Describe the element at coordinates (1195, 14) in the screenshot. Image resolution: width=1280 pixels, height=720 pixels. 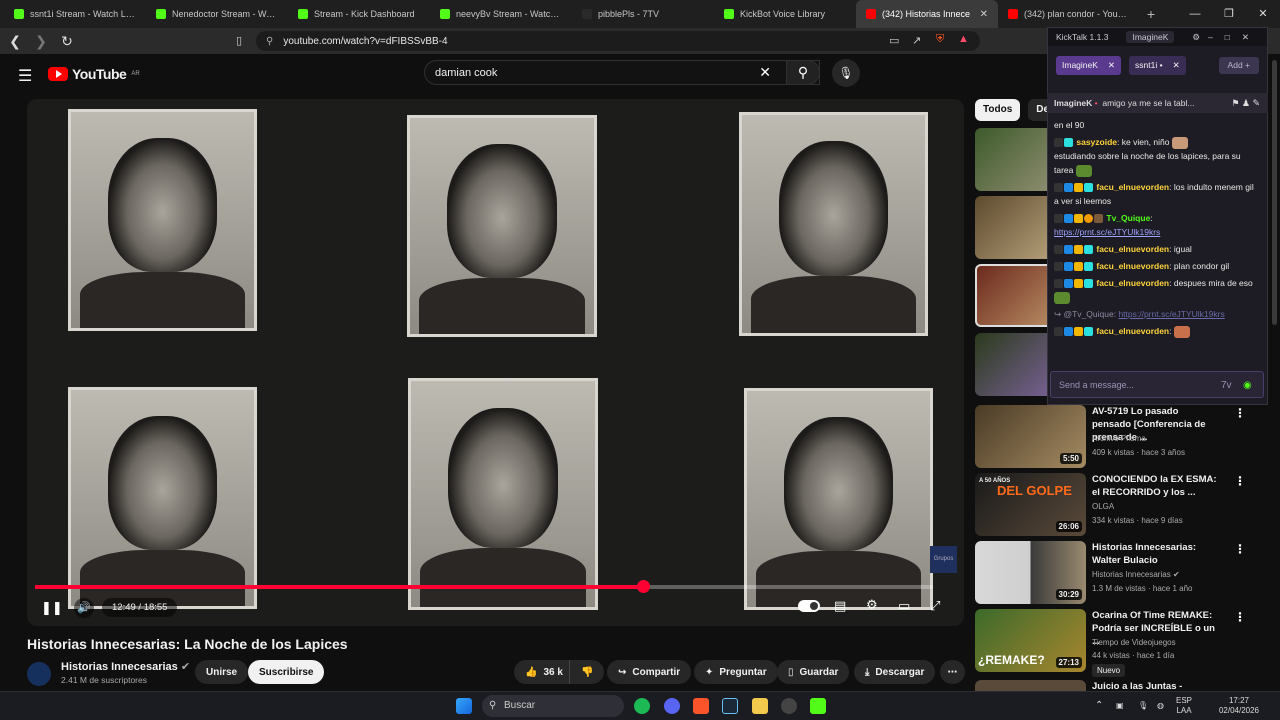
I see `minimize-icon: —` at that location.